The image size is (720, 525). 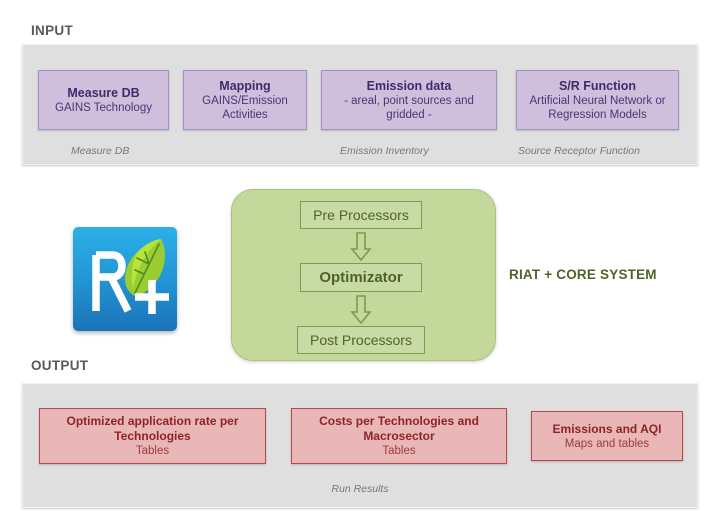 I want to click on input-box-mapping: Mapping GAINS/Emission Activities, so click(x=245, y=100).